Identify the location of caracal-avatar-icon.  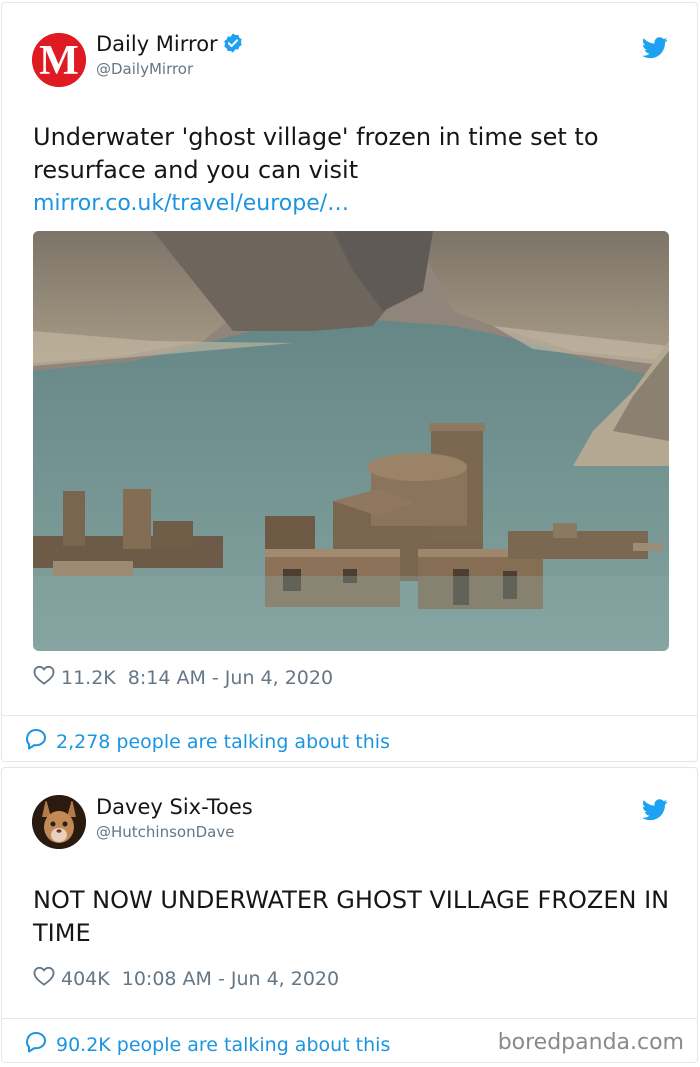
(59, 822).